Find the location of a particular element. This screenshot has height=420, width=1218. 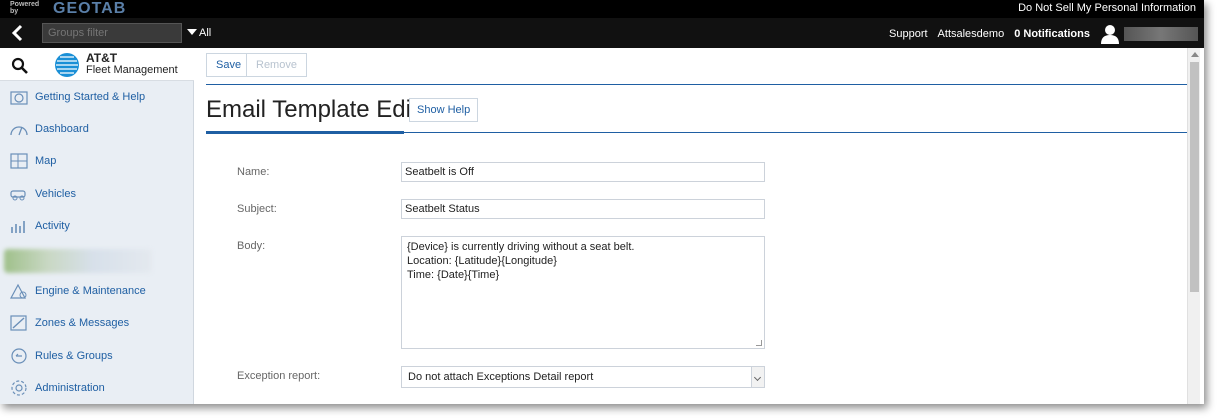

sidebar-item-label: Administration is located at coordinates (70, 388).